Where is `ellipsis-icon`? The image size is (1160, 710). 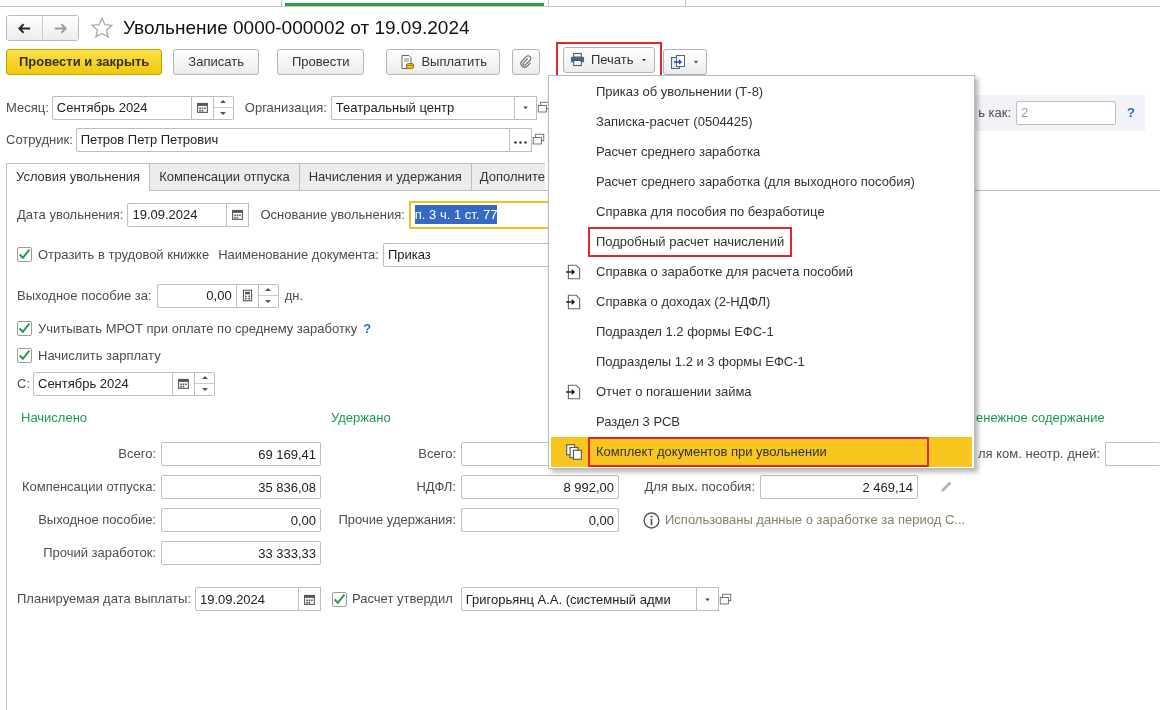
ellipsis-icon is located at coordinates (520, 142).